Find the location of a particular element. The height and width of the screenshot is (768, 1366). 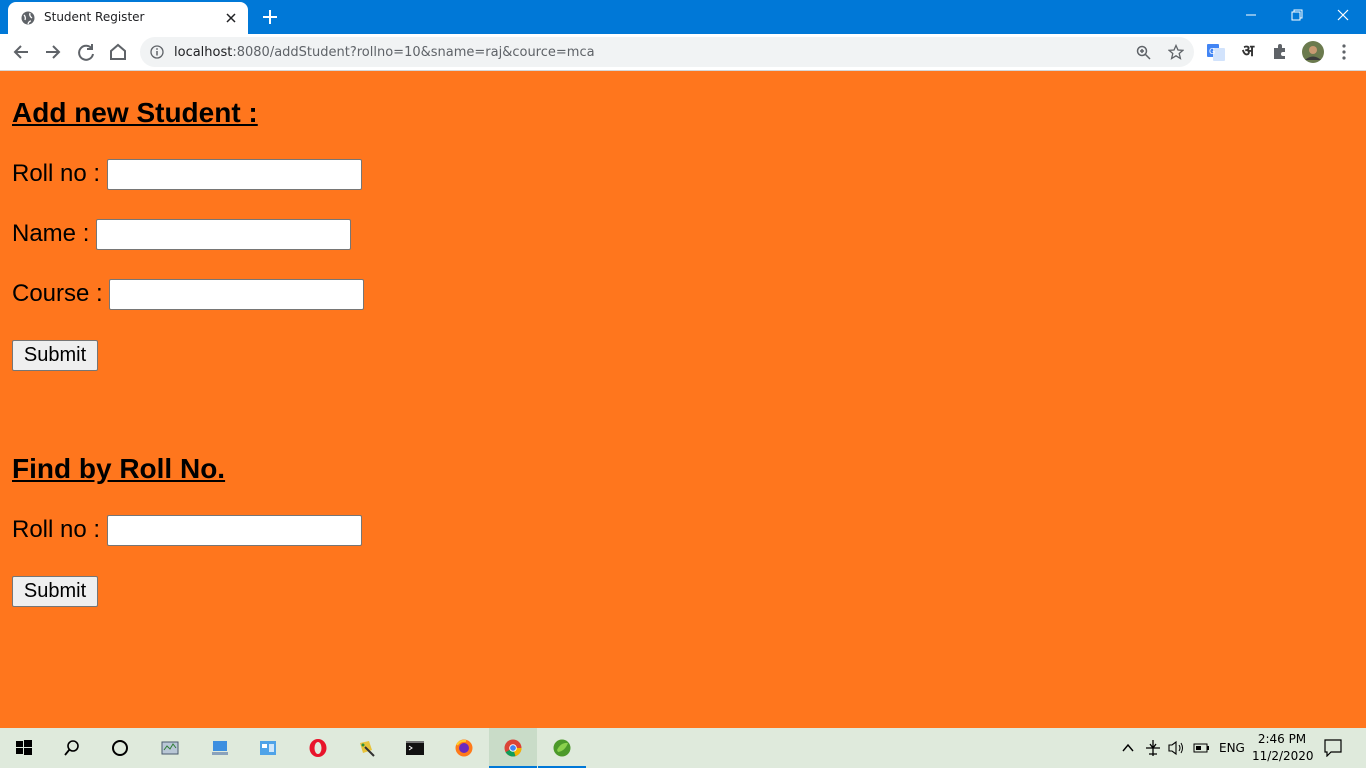

terminal-icon is located at coordinates (415, 748).